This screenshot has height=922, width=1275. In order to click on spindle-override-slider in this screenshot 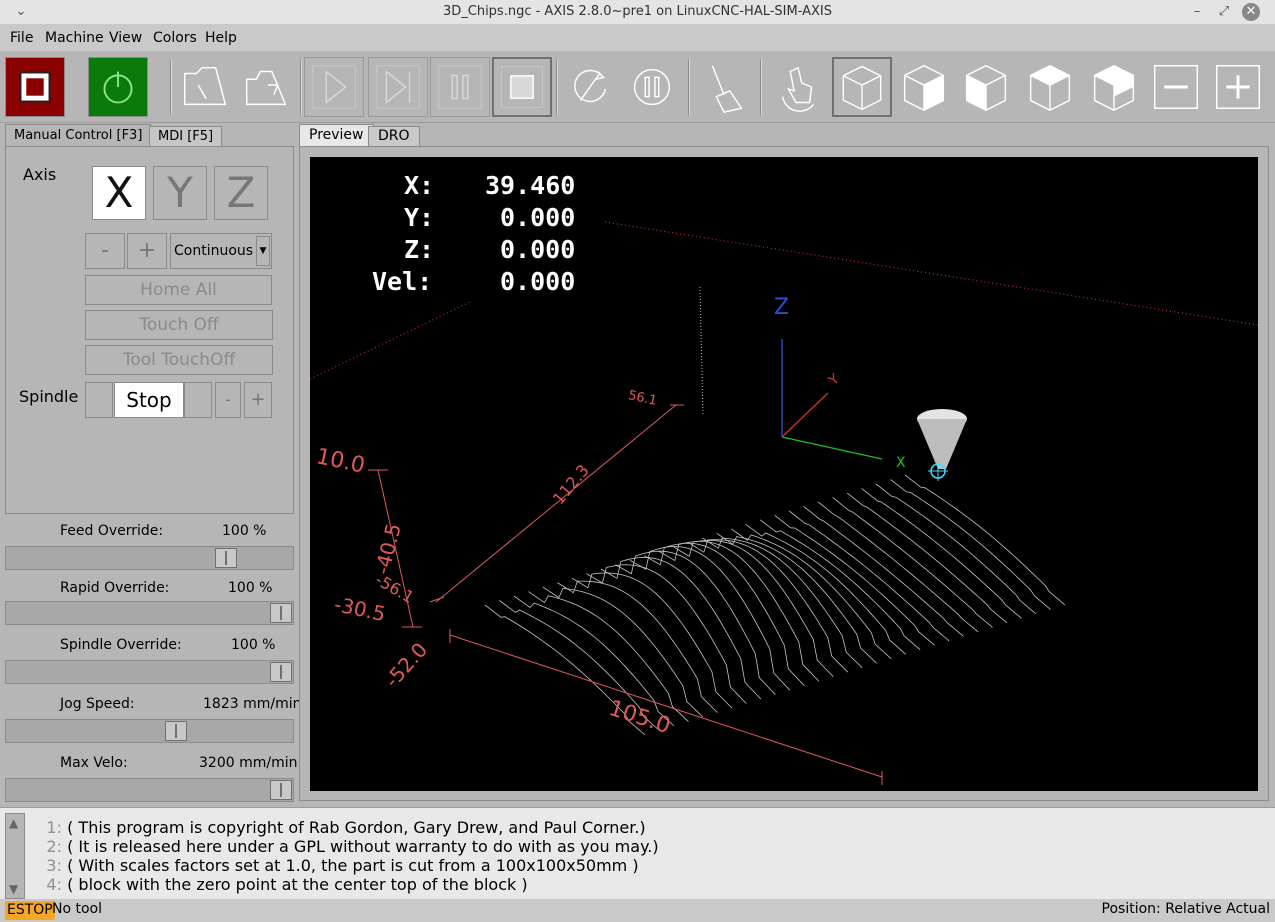, I will do `click(149, 672)`.